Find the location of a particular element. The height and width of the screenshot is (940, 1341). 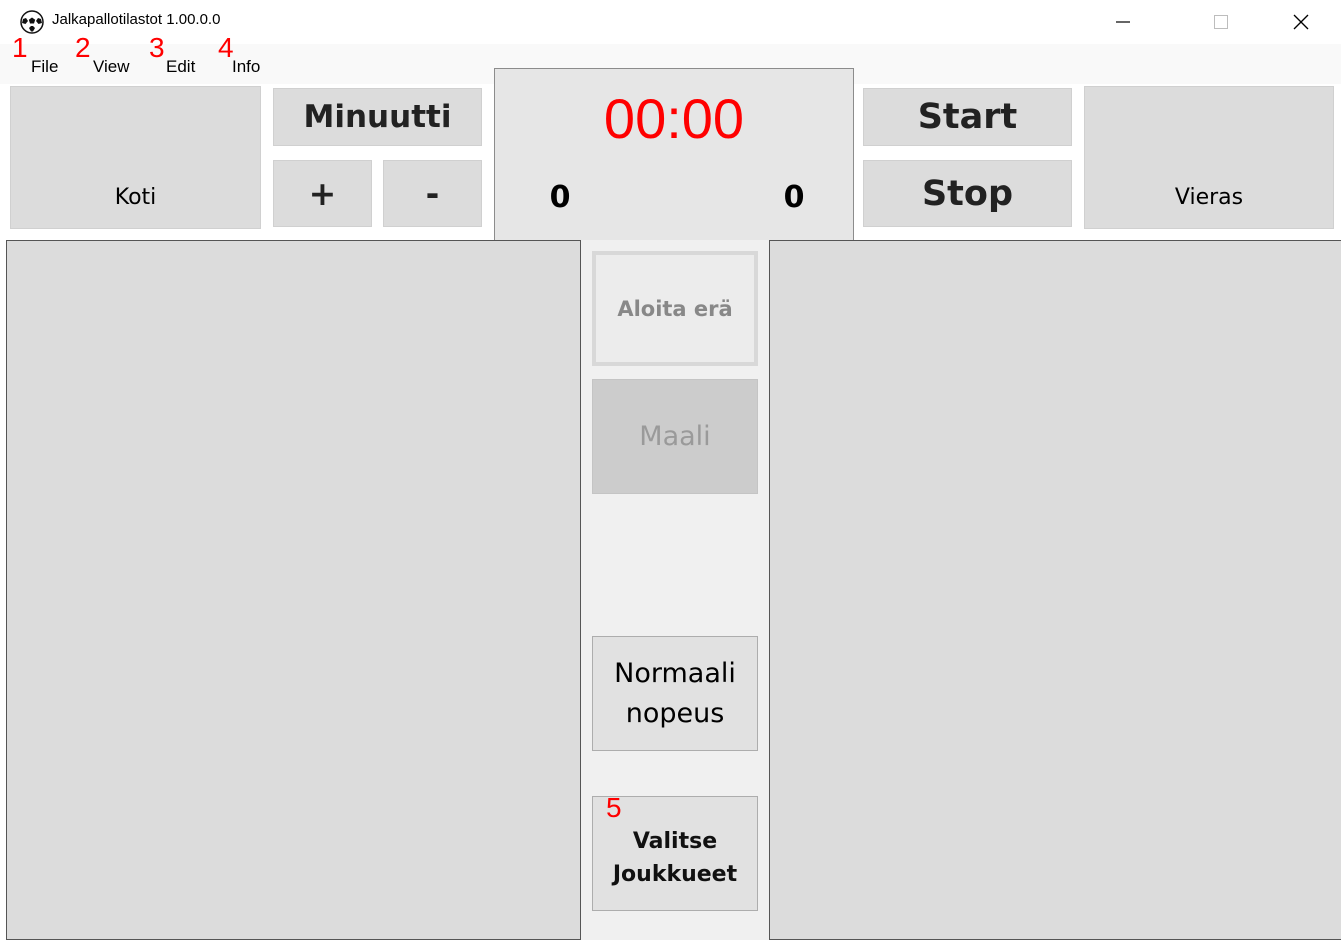

menu-edit: Edit is located at coordinates (180, 67).